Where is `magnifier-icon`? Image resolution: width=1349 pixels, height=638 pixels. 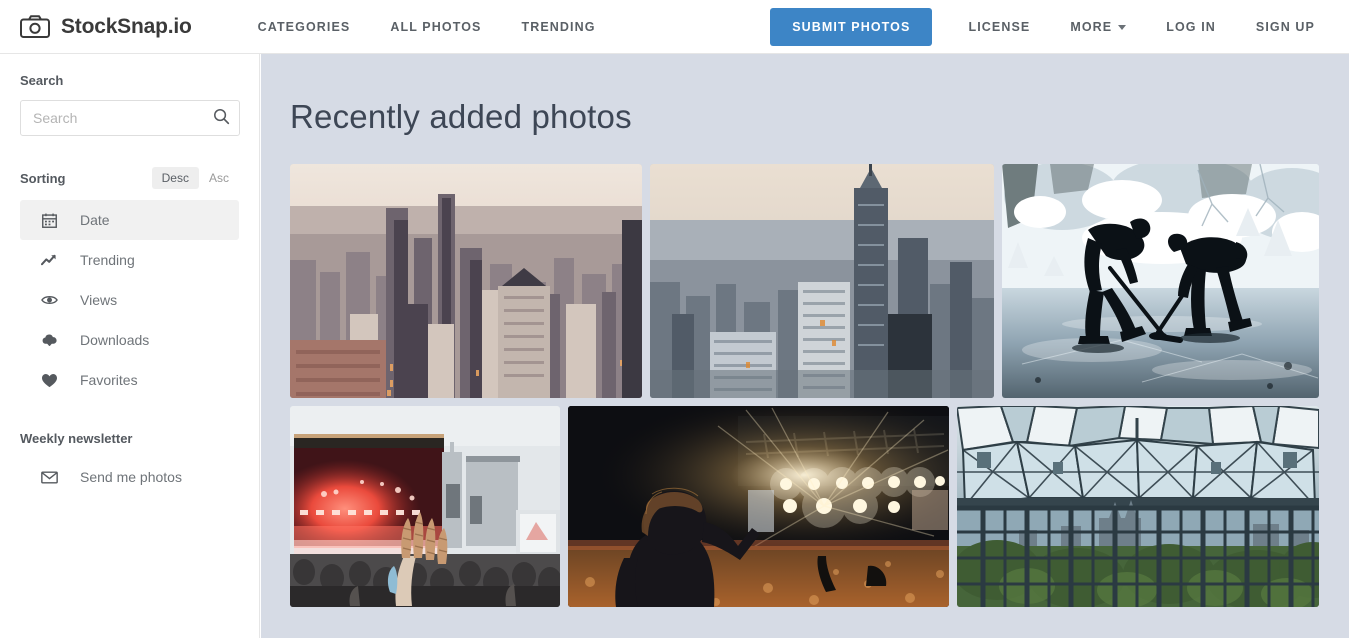 magnifier-icon is located at coordinates (221, 118).